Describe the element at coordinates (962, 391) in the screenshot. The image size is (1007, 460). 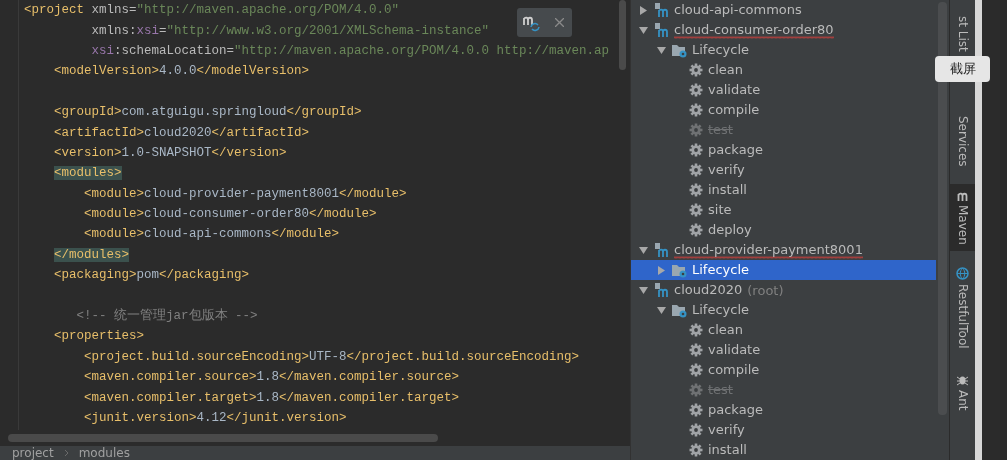
I see `tool-window-tab: Ant` at that location.